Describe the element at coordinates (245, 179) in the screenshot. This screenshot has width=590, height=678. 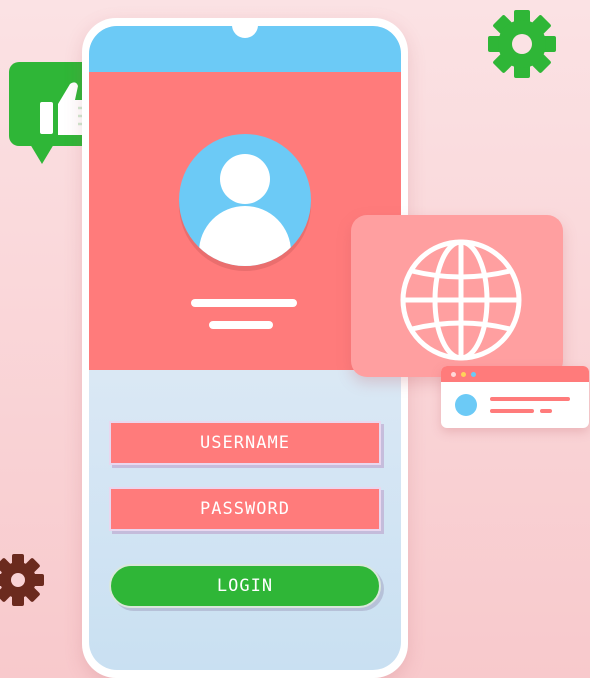
I see `avatar-head` at that location.